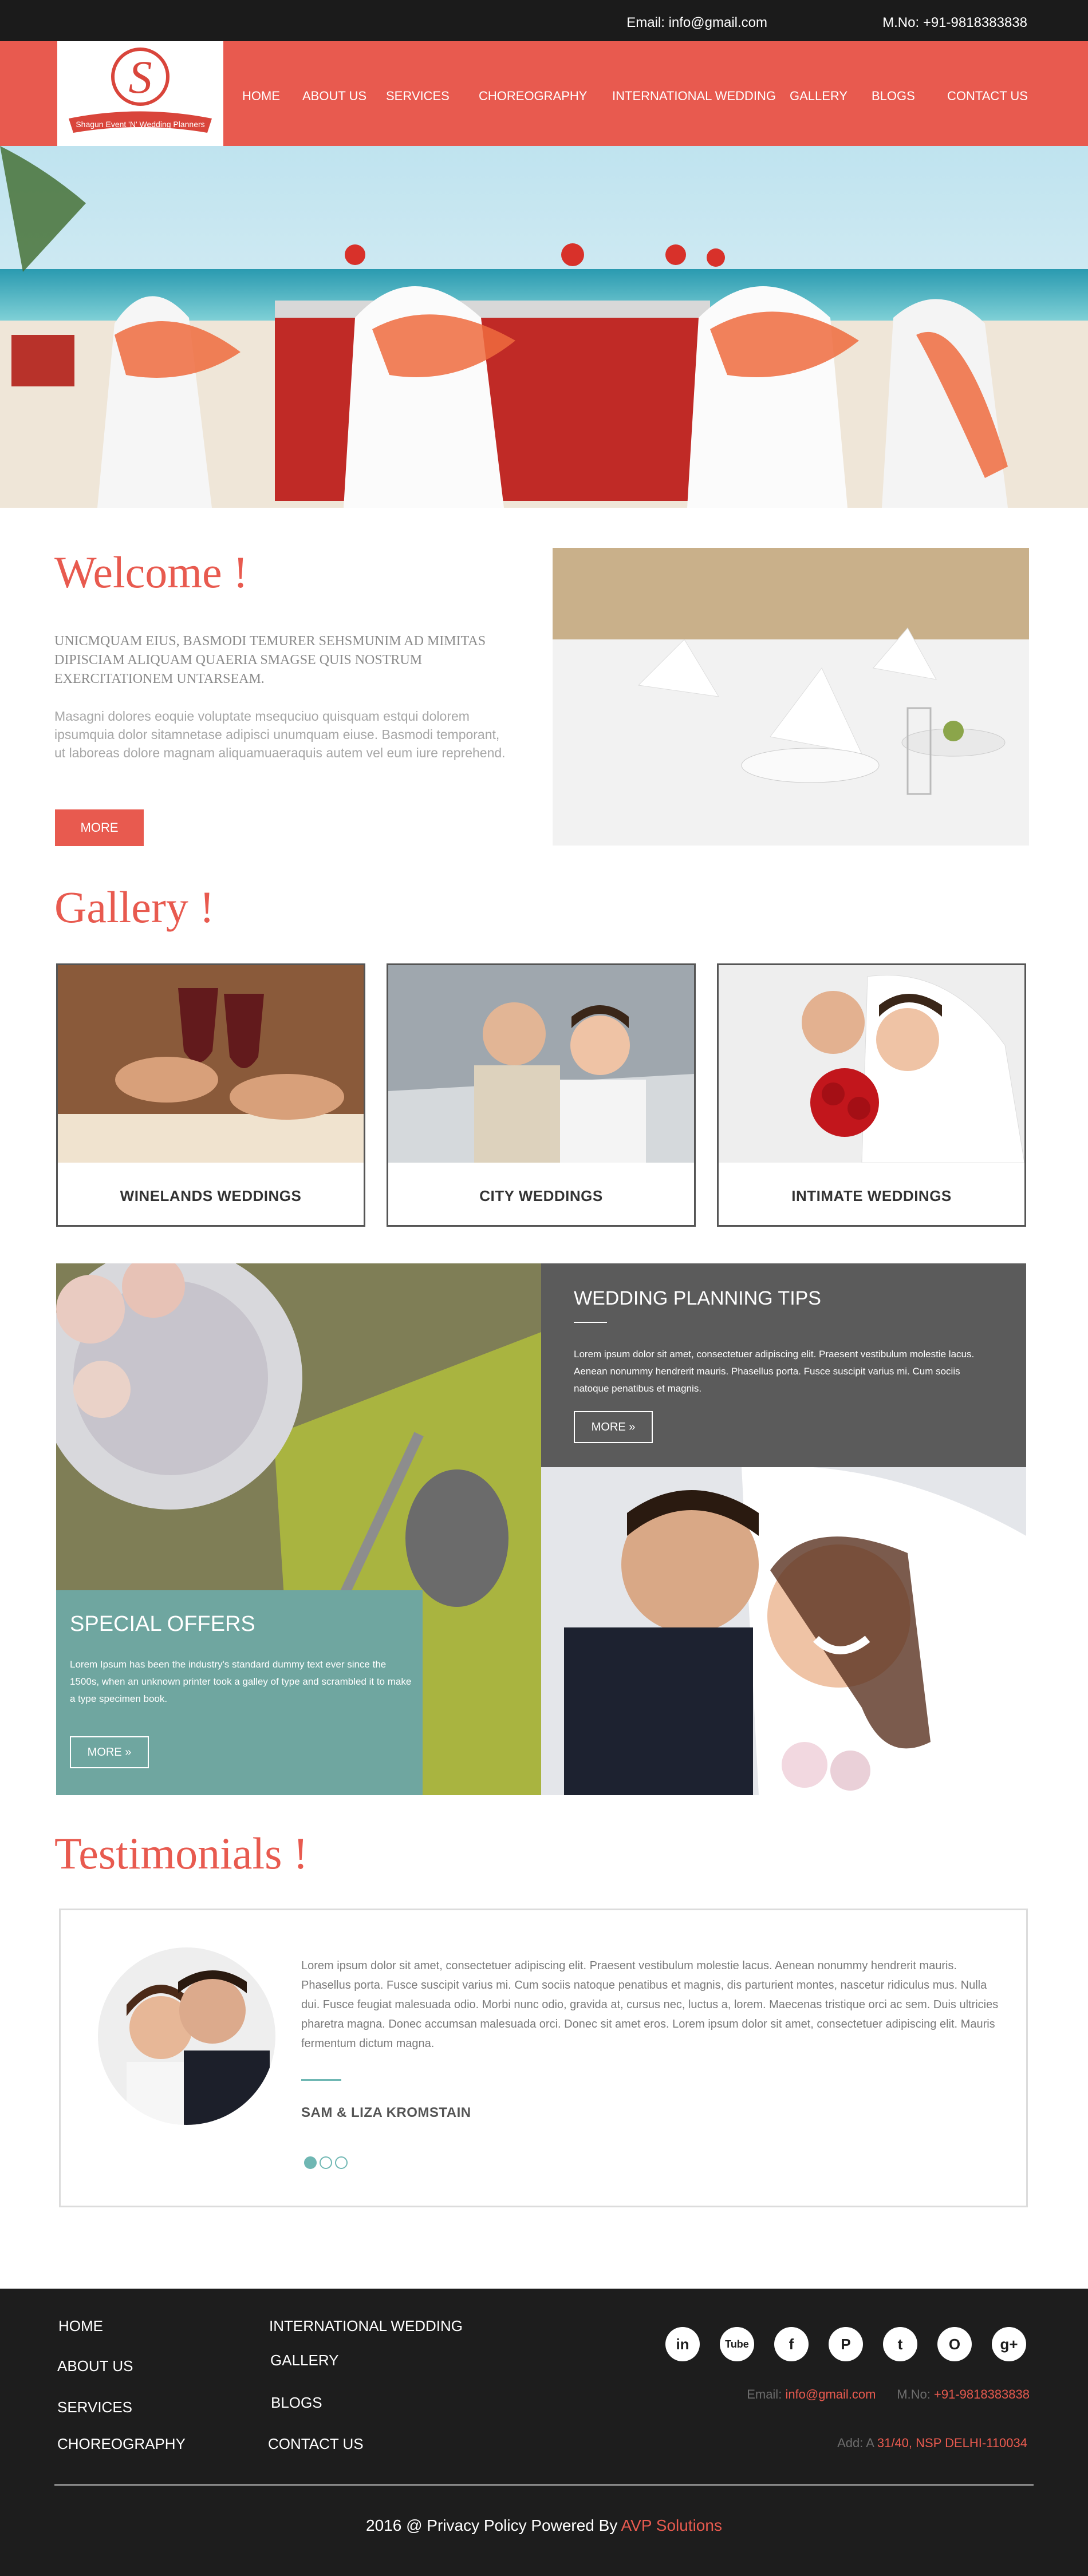 The width and height of the screenshot is (1088, 2576). Describe the element at coordinates (818, 96) in the screenshot. I see `nav-gallery: GALLERY` at that location.